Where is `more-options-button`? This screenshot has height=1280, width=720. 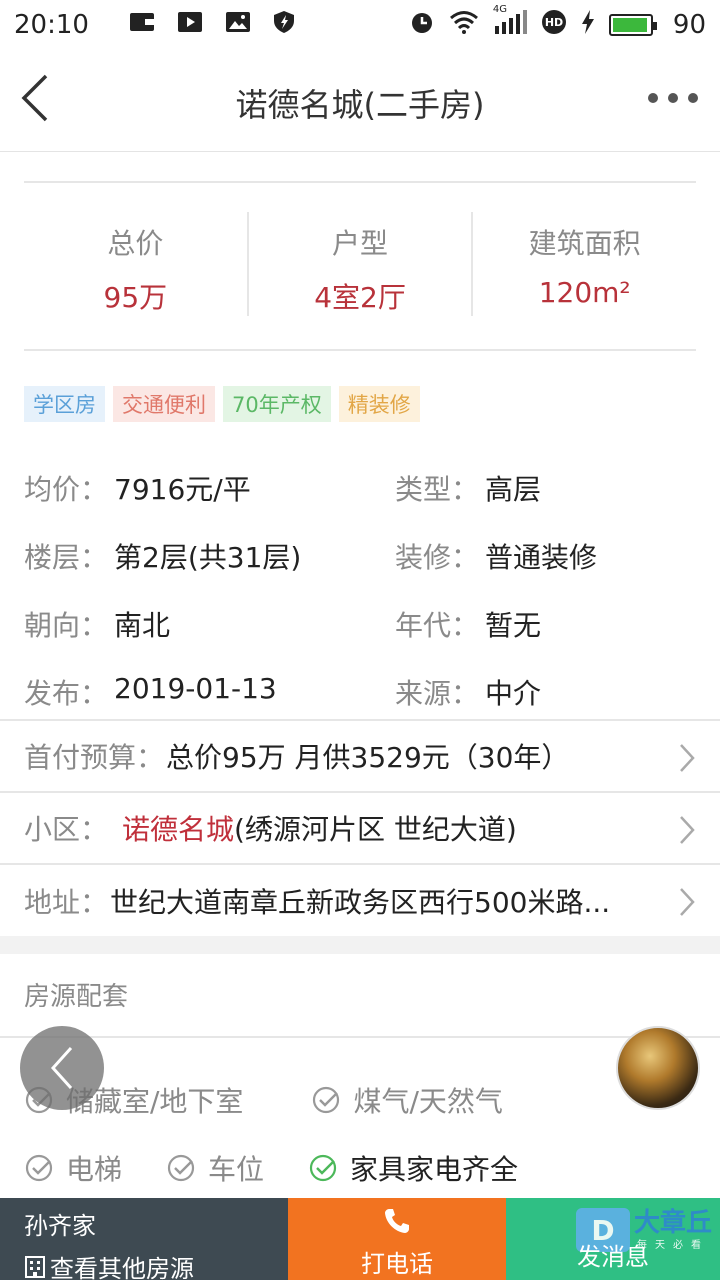
more-options-button is located at coordinates (673, 98).